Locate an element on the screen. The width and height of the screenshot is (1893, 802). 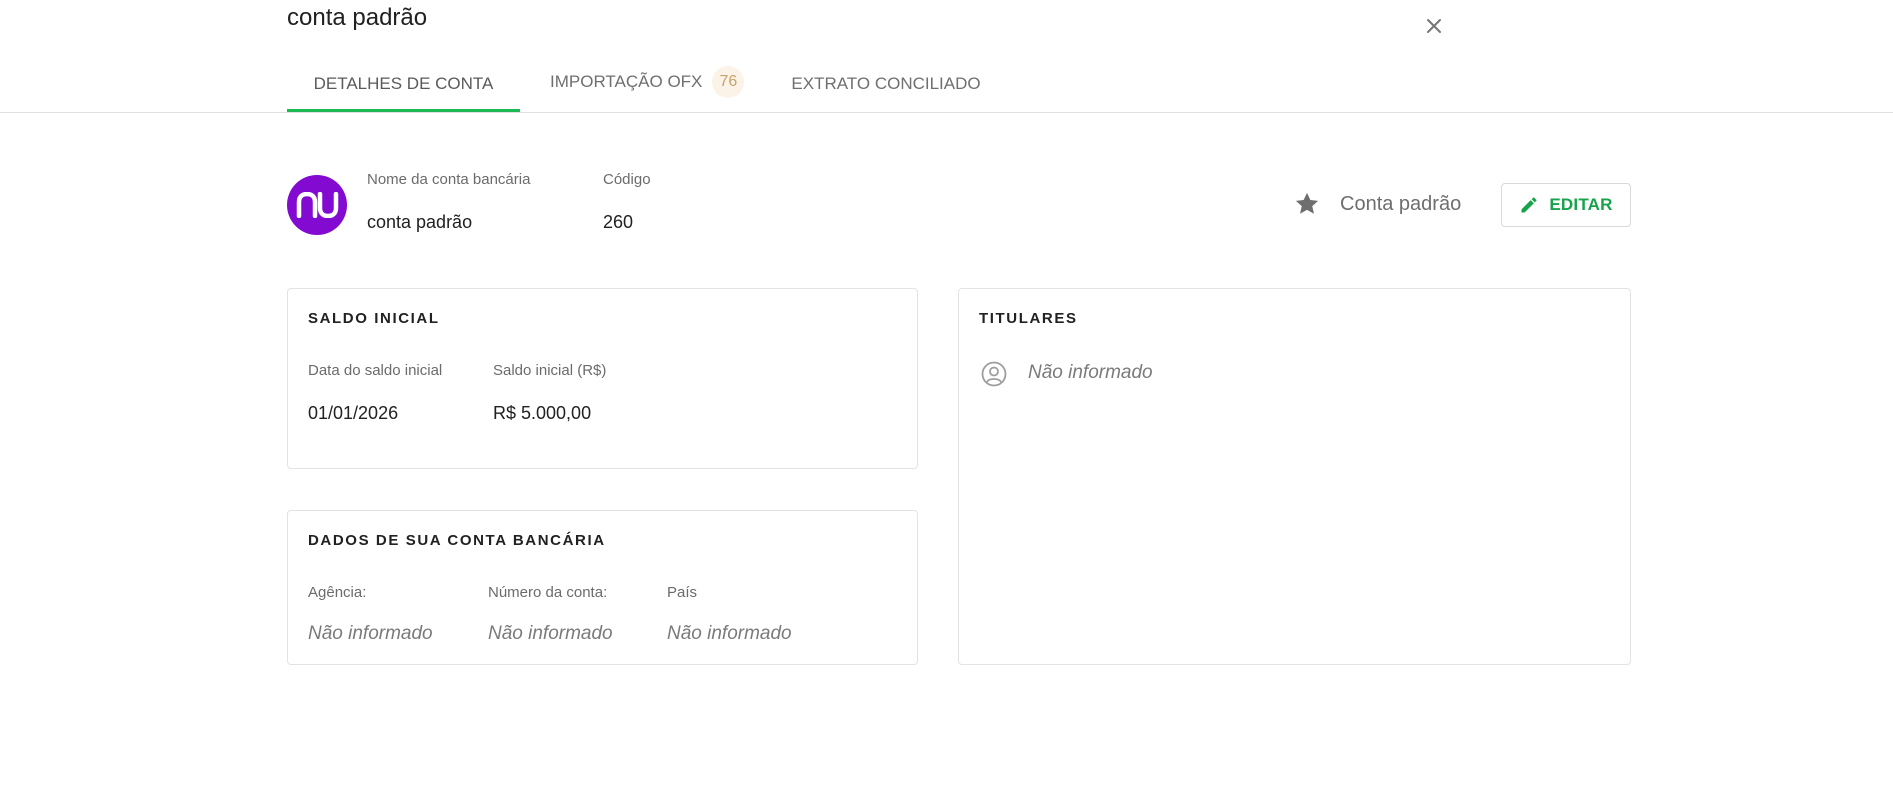
initial-date-label: Data do saldo inicial is located at coordinates (375, 370).